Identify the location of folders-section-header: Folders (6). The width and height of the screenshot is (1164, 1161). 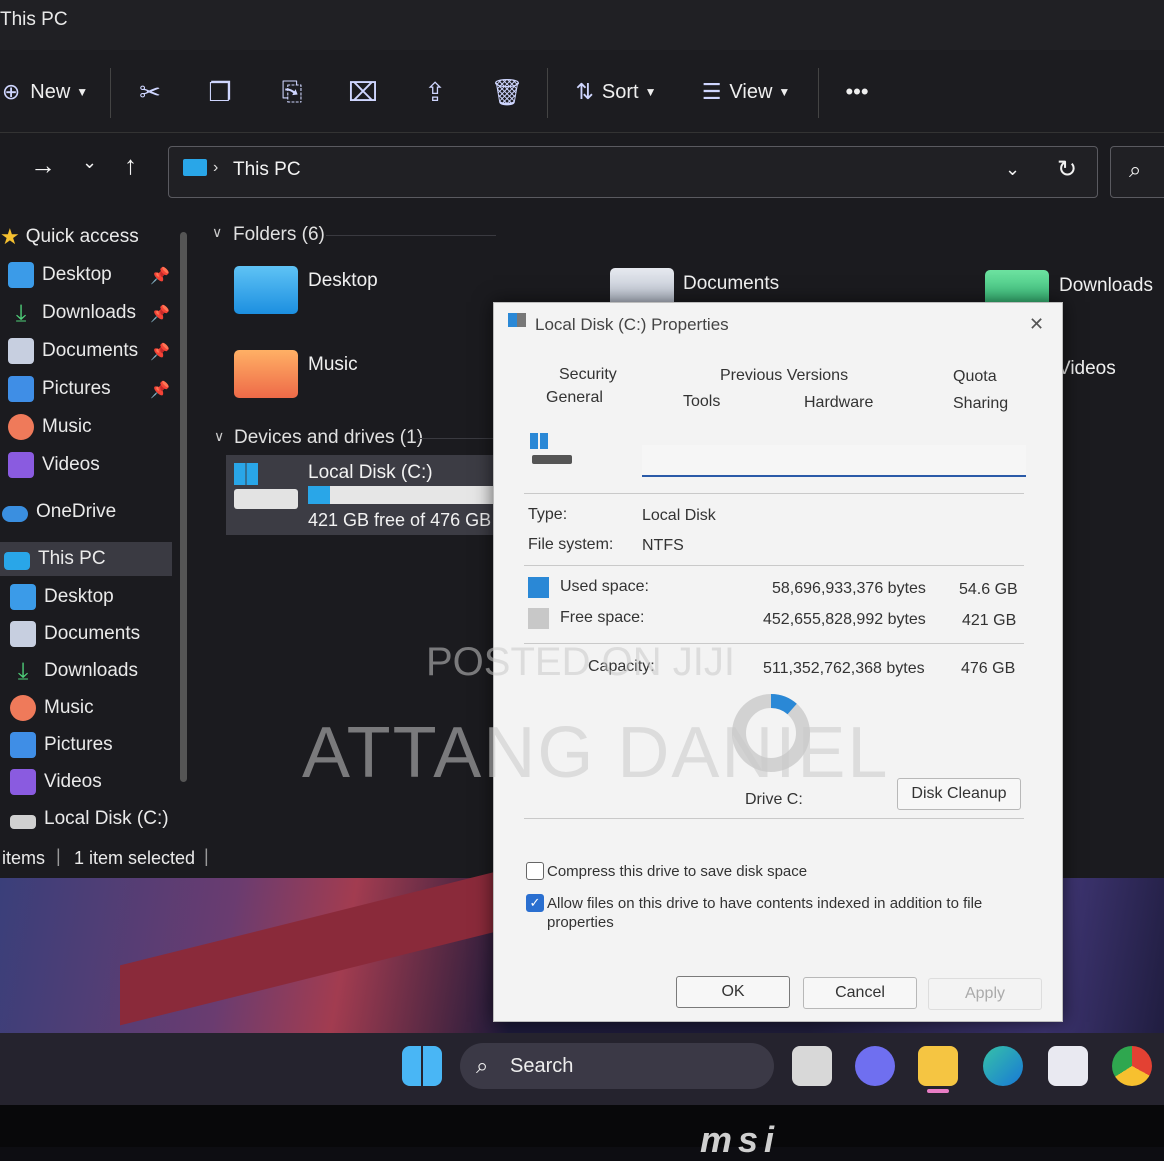
(279, 235).